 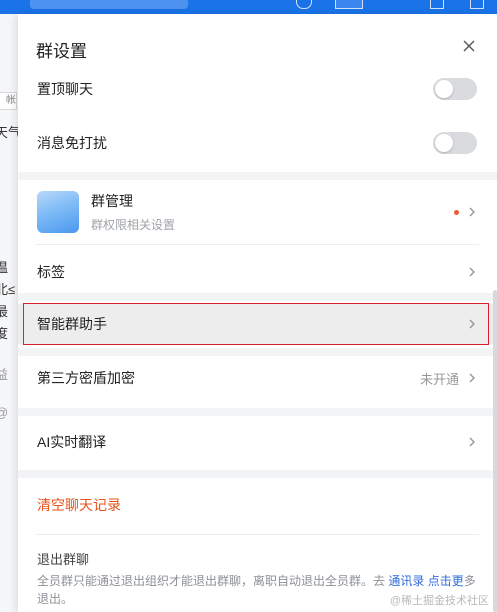 I want to click on background-text: 温, so click(x=4, y=267).